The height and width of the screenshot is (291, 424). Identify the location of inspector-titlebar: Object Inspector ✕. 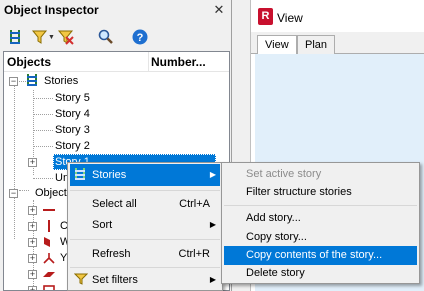
(116, 11).